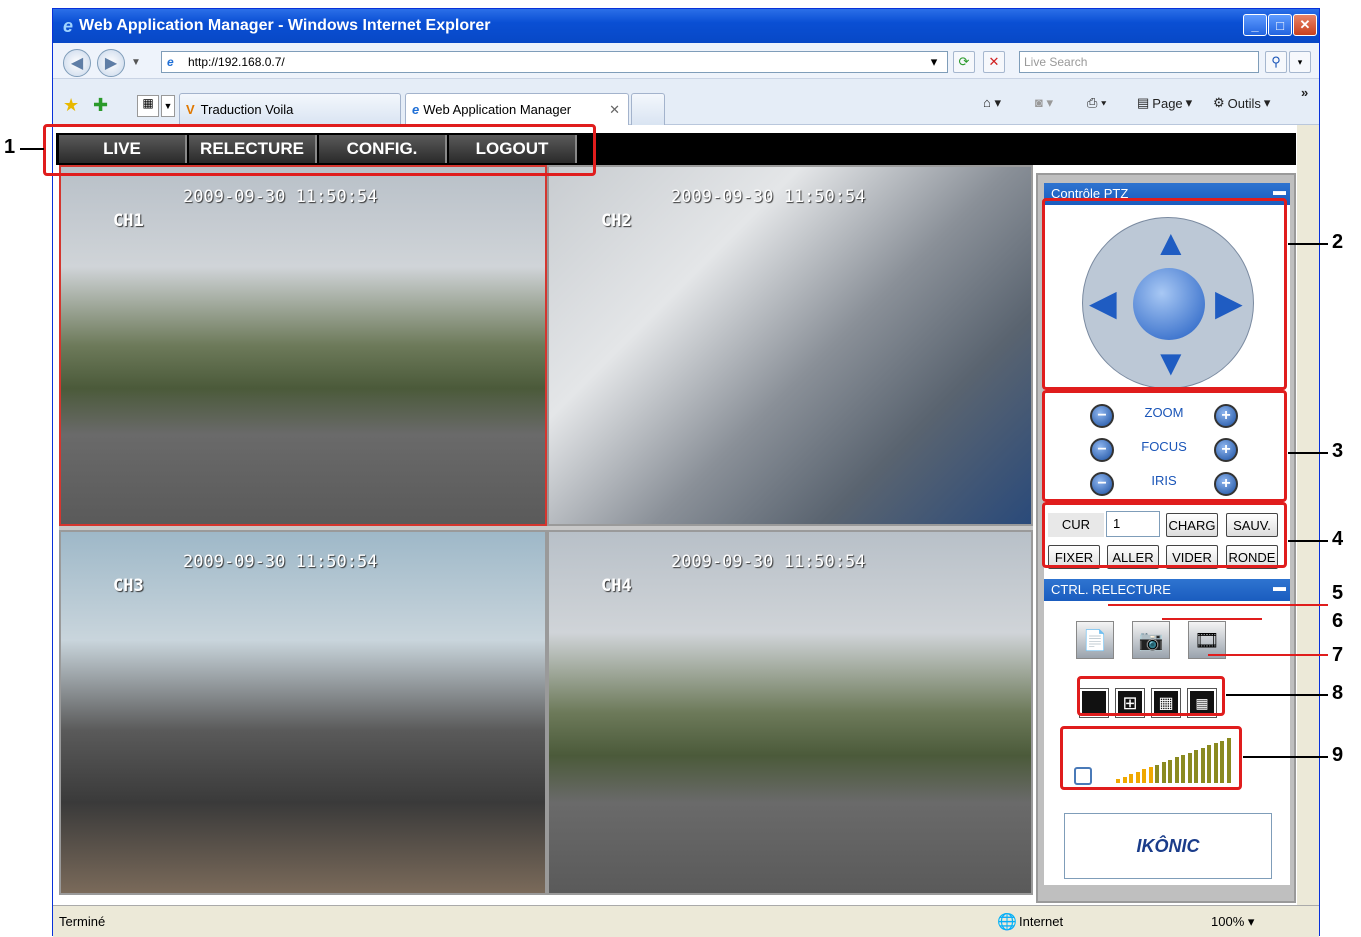 Image resolution: width=1361 pixels, height=937 pixels. What do you see at coordinates (1151, 640) in the screenshot?
I see `camera-icon: 📷` at bounding box center [1151, 640].